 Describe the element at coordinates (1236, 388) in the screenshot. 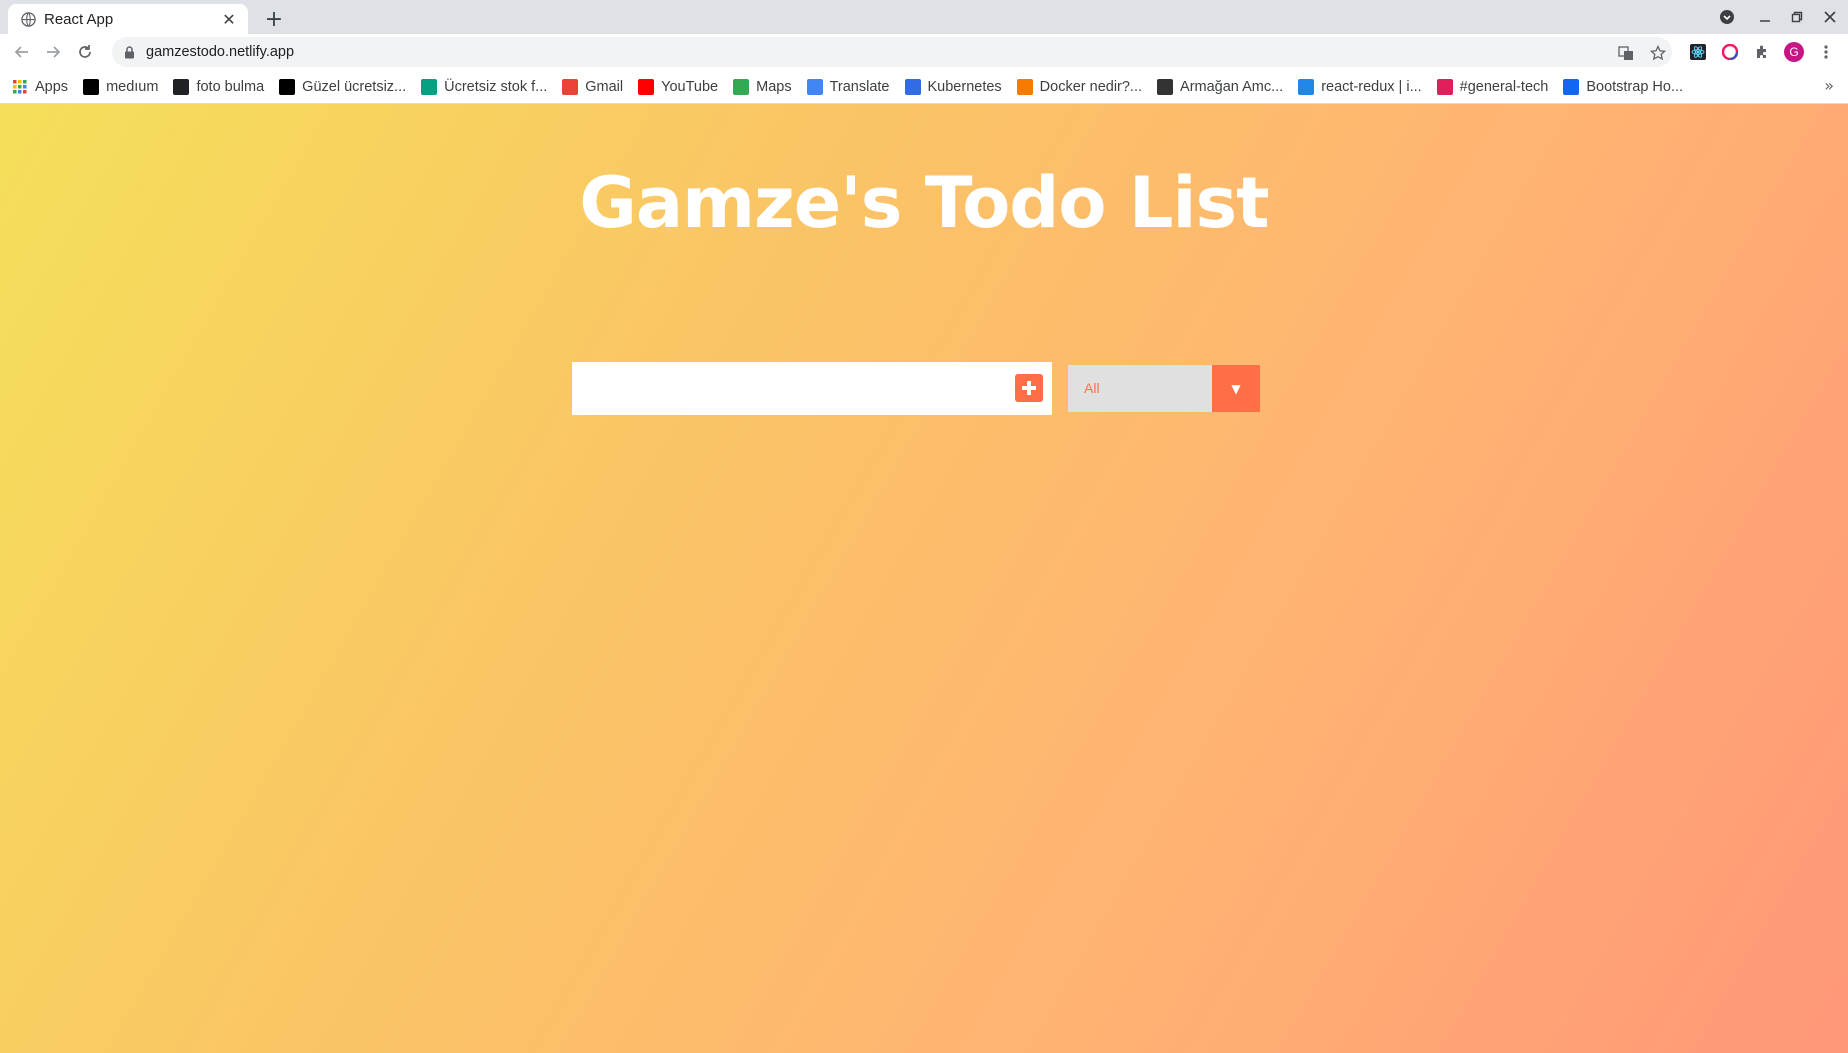

I see `chevron-down-icon: ▼` at that location.